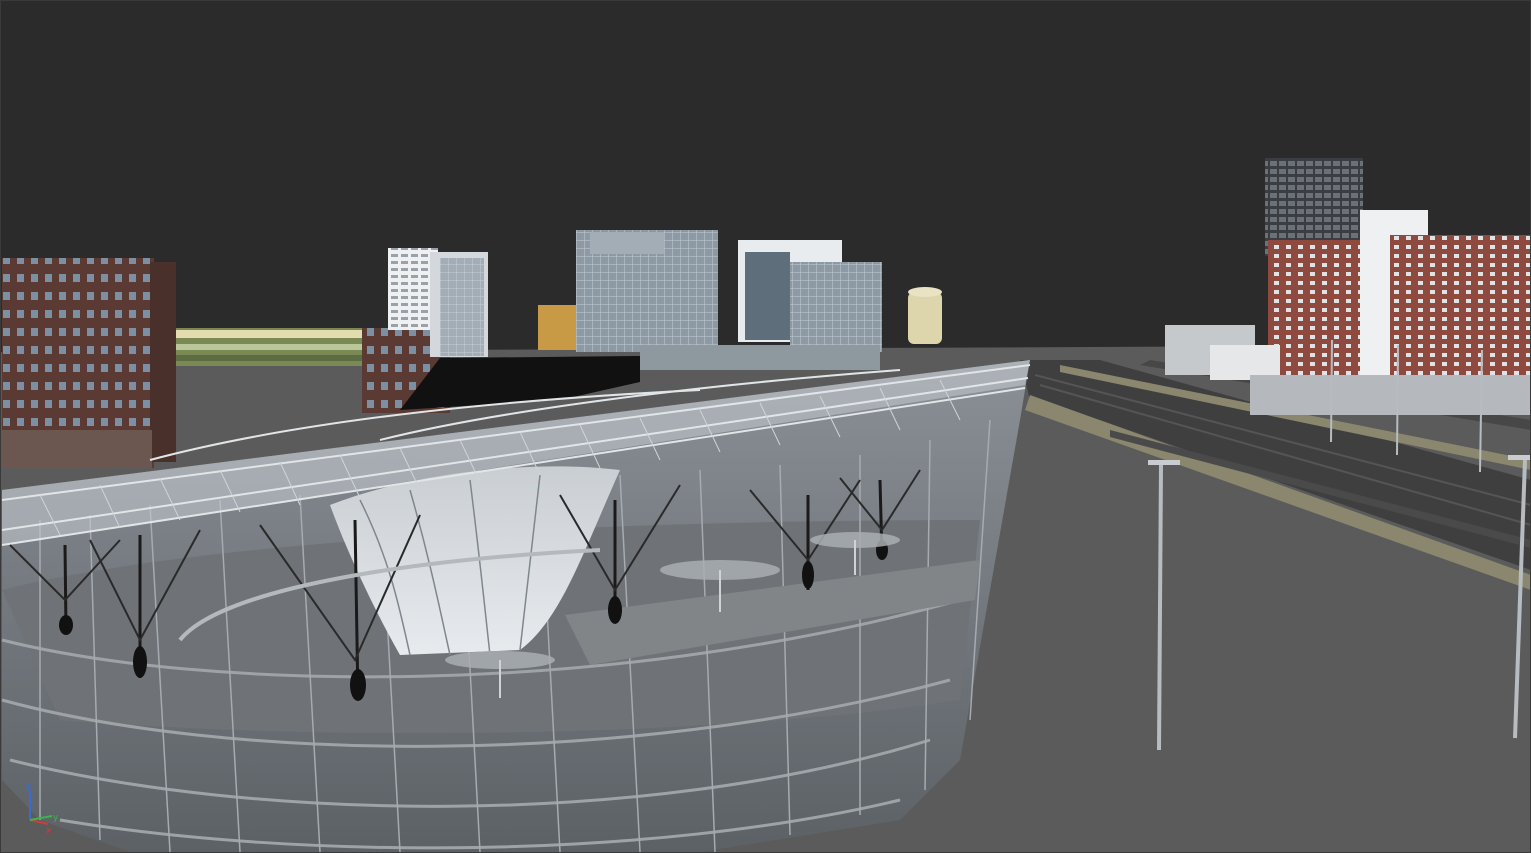 The width and height of the screenshot is (1531, 853). Describe the element at coordinates (56, 818) in the screenshot. I see `y-axis-label: y` at that location.